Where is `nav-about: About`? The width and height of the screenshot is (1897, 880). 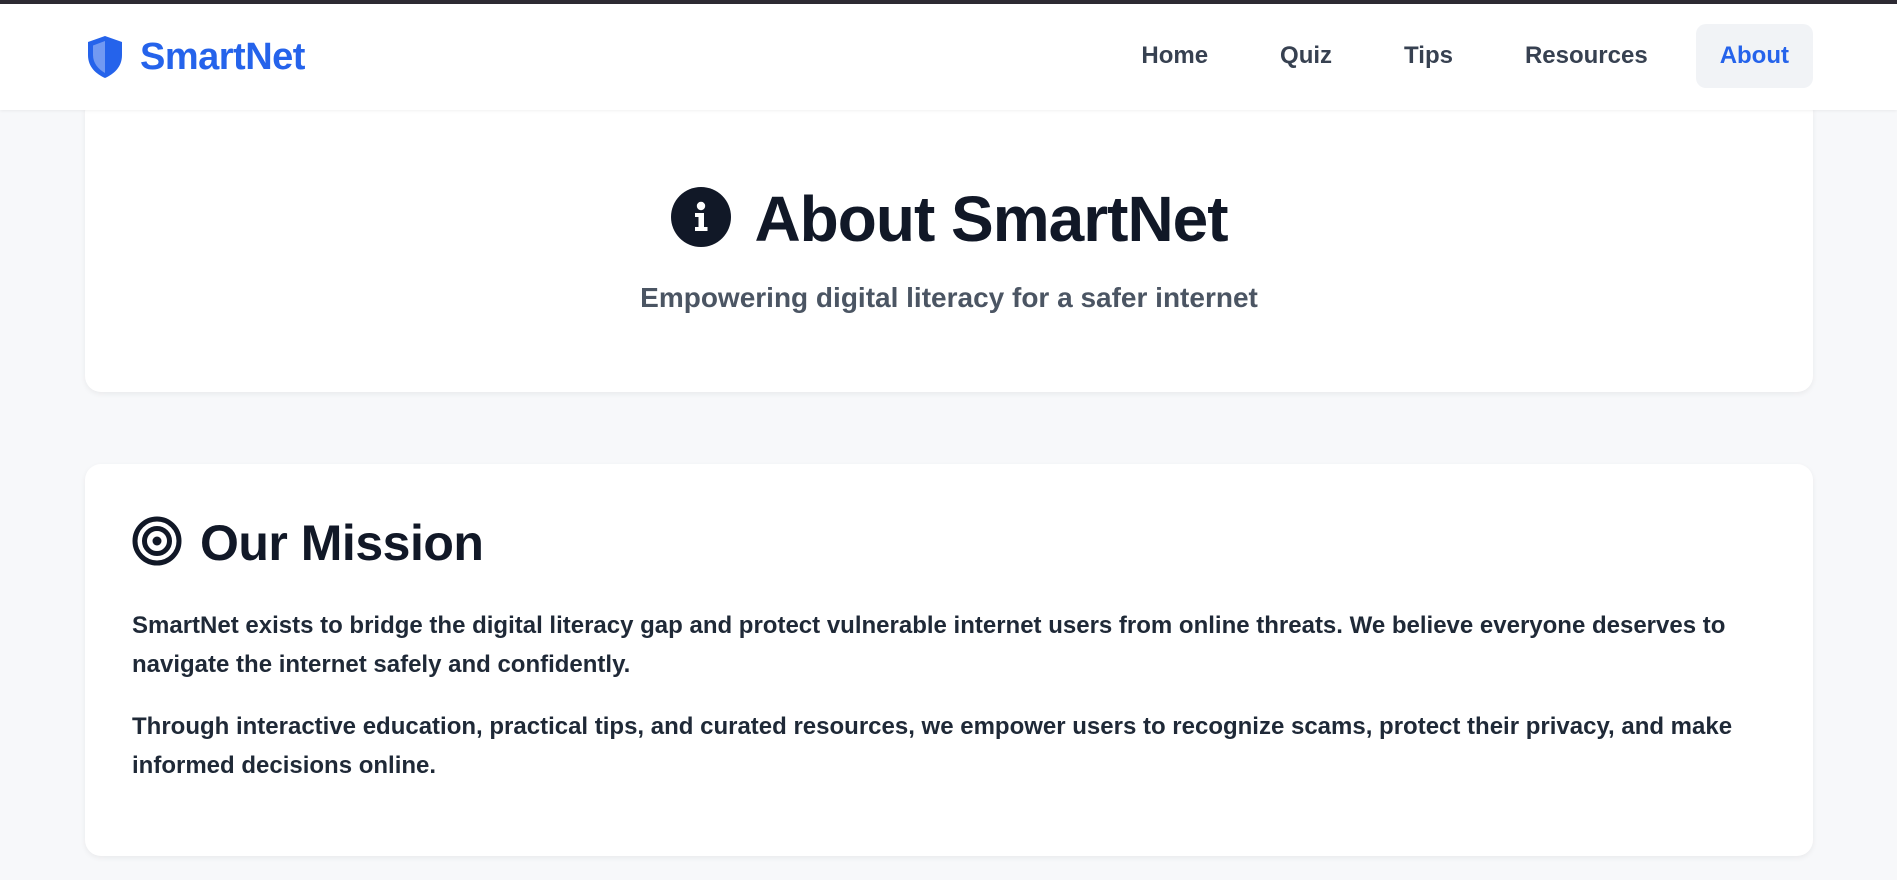 nav-about: About is located at coordinates (1754, 56).